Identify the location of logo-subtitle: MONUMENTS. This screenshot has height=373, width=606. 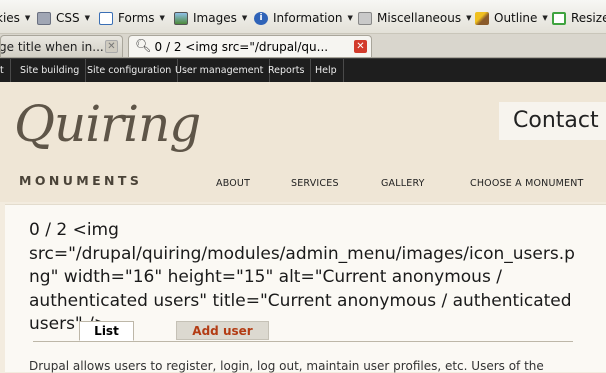
(80, 180).